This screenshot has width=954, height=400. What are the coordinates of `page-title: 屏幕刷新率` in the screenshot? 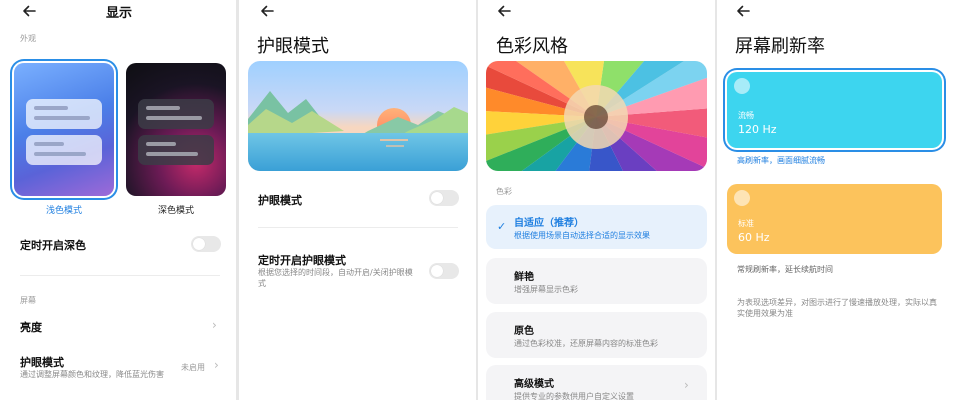 It's located at (780, 46).